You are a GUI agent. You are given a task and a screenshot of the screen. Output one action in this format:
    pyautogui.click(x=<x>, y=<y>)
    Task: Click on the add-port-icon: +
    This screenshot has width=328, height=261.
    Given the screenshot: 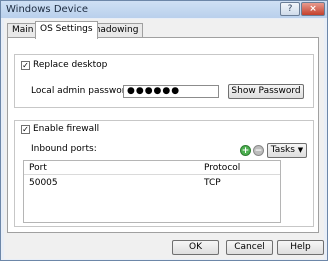 What is the action you would take?
    pyautogui.click(x=245, y=150)
    